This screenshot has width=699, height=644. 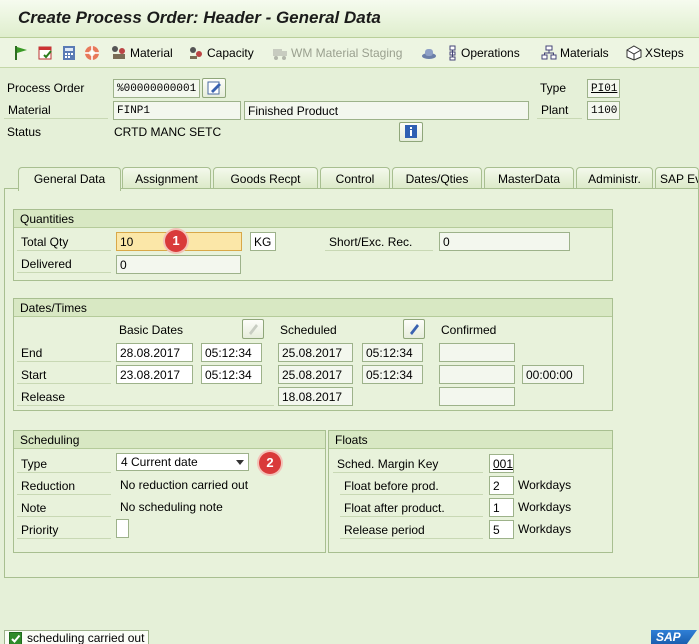 What do you see at coordinates (379, 241) in the screenshot?
I see `short-exc-label: Short/Exc. Rec.` at bounding box center [379, 241].